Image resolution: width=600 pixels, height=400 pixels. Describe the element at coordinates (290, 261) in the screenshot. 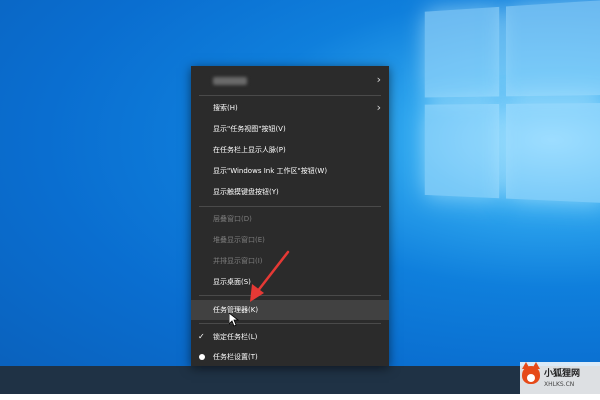

I see `menu-item-side-by-side: 并排显示窗口(I)` at that location.